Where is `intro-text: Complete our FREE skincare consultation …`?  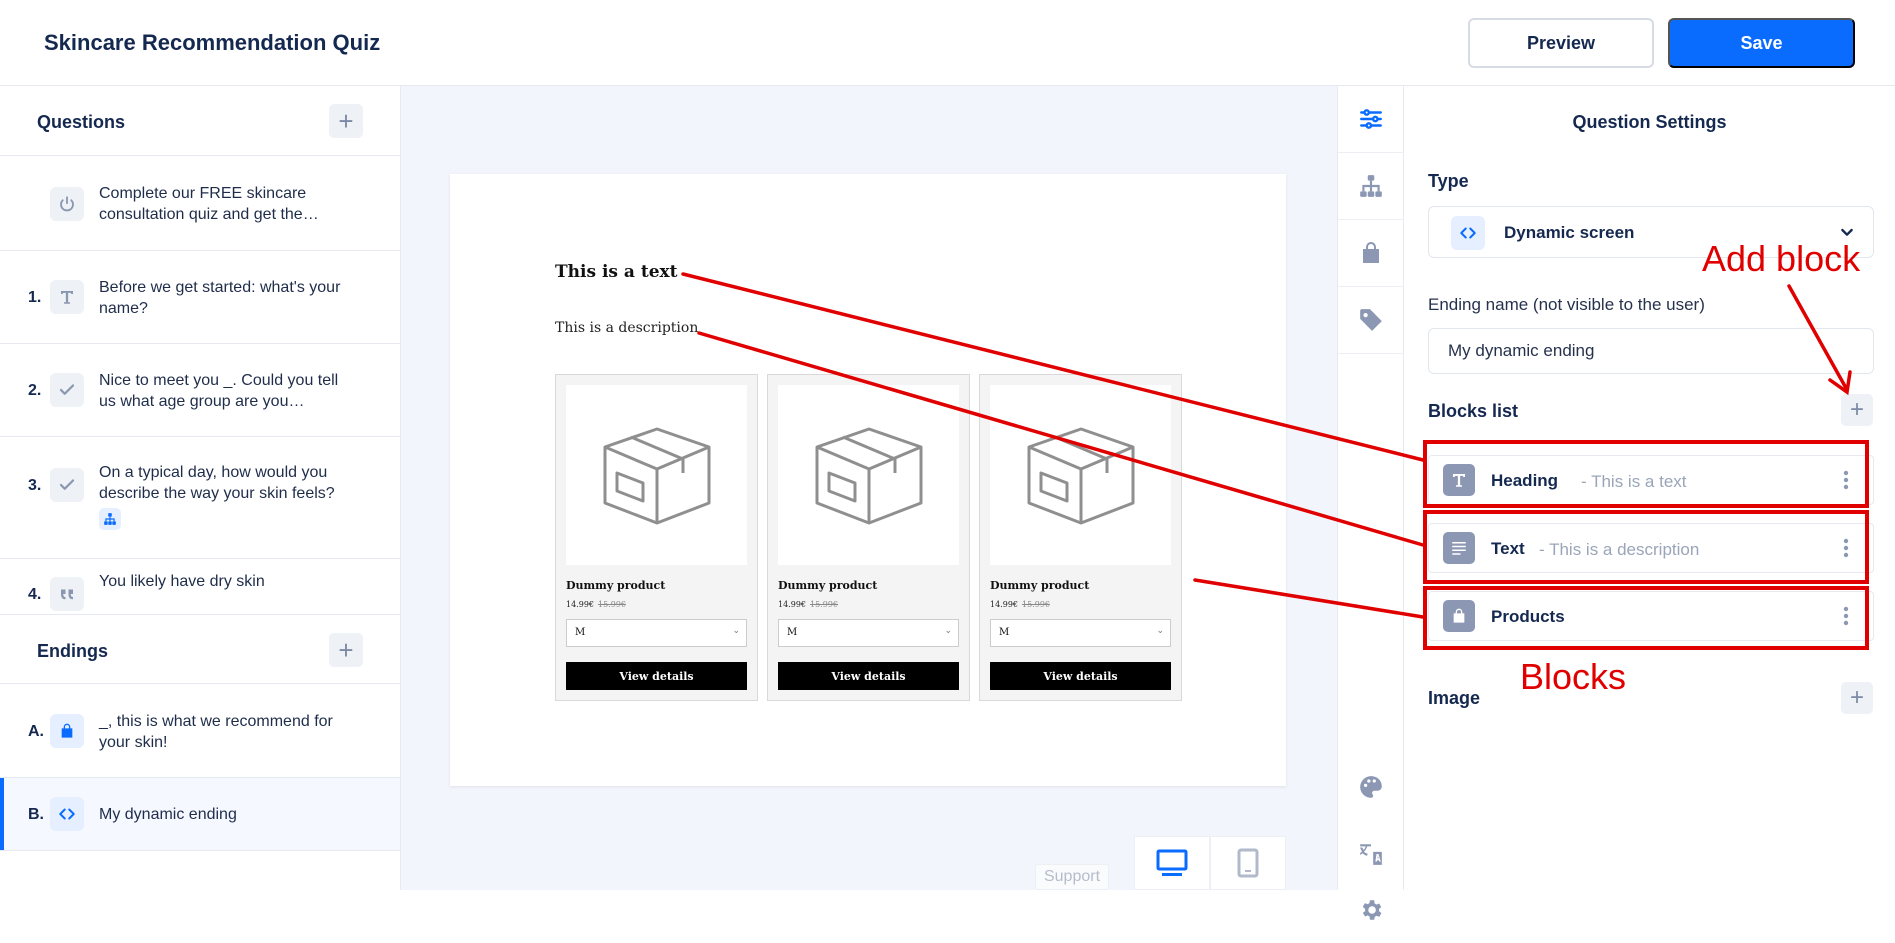
intro-text: Complete our FREE skincare consultation … is located at coordinates (209, 204).